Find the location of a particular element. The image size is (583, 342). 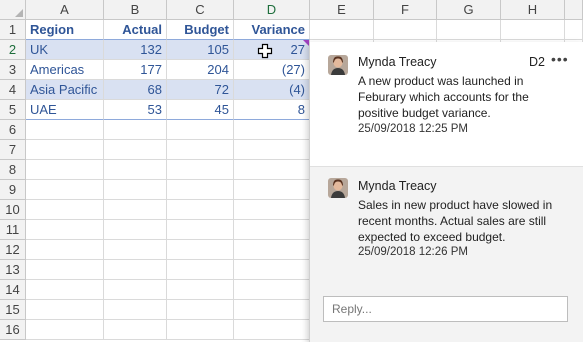

cell-c1: Budget is located at coordinates (200, 30).